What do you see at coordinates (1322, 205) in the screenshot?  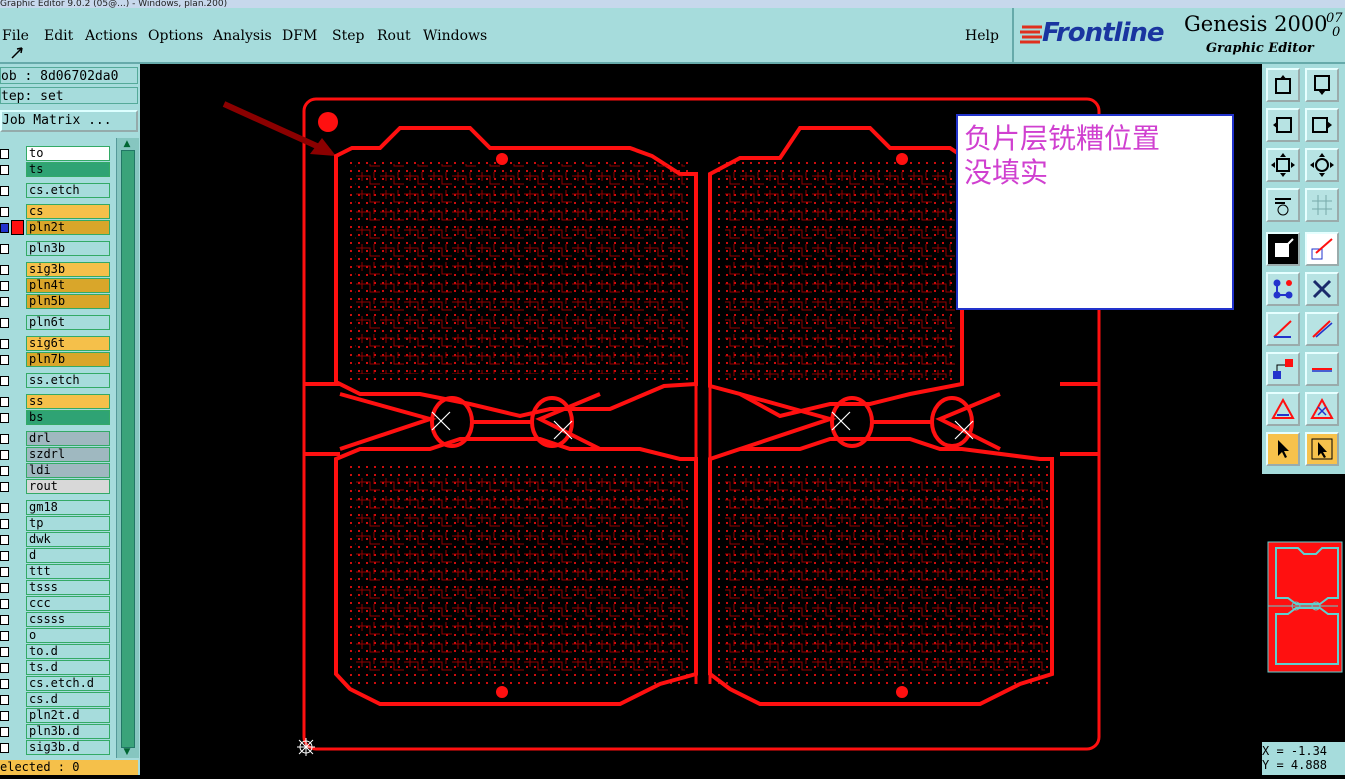 I see `grid-button` at bounding box center [1322, 205].